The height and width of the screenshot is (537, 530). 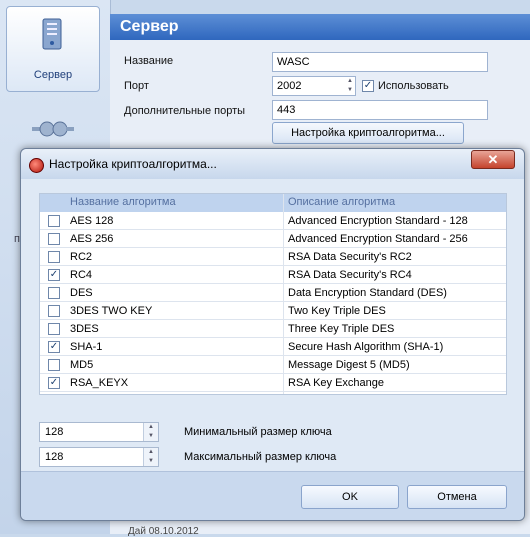 What do you see at coordinates (289, 86) in the screenshot?
I see `port-value: 2002` at bounding box center [289, 86].